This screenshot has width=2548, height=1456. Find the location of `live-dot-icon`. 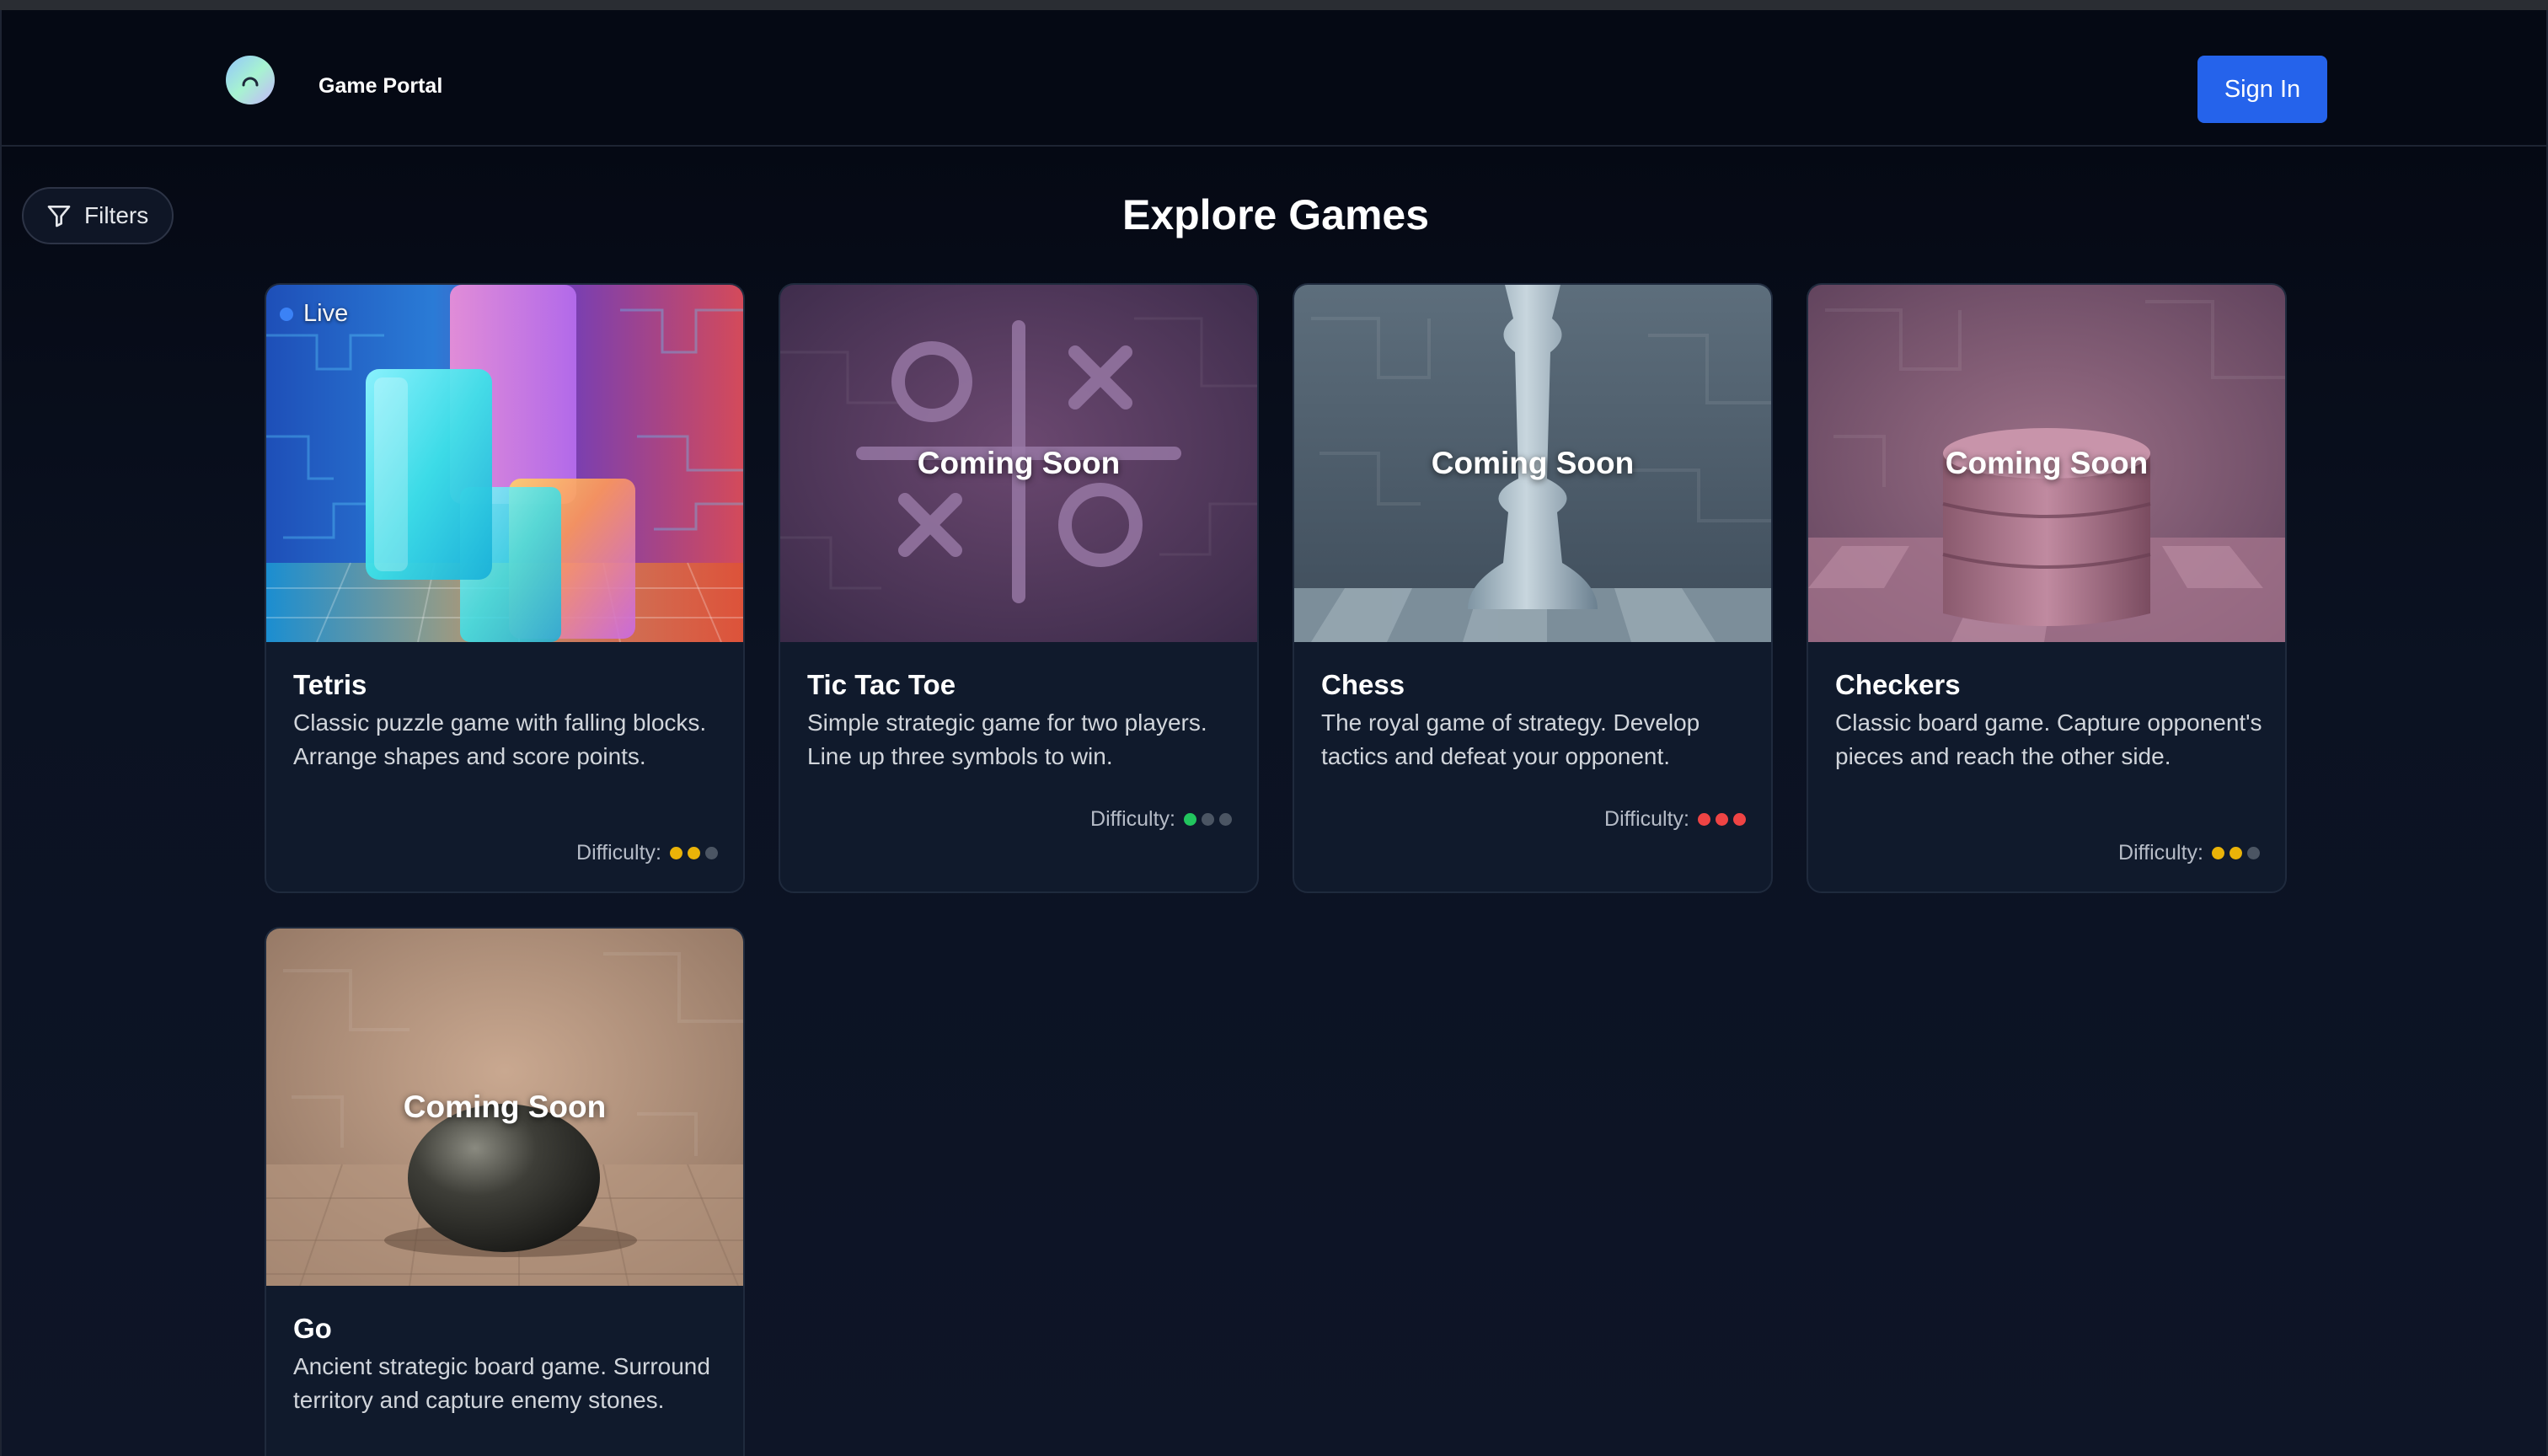

live-dot-icon is located at coordinates (286, 314).